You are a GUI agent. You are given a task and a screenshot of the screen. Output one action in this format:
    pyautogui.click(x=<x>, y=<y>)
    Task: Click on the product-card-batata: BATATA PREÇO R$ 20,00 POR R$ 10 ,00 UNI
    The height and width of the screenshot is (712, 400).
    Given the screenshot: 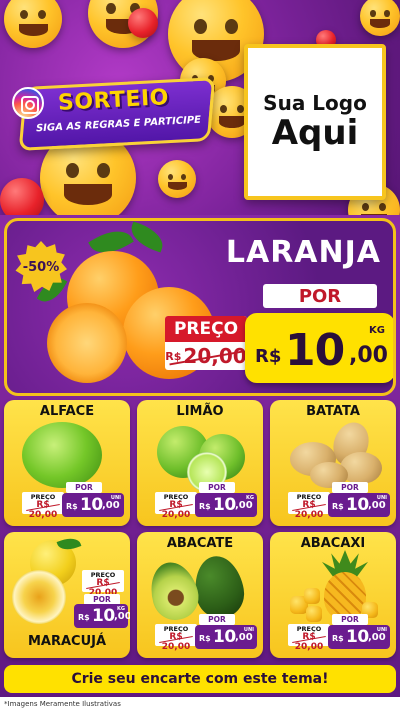 What is the action you would take?
    pyautogui.click(x=333, y=463)
    